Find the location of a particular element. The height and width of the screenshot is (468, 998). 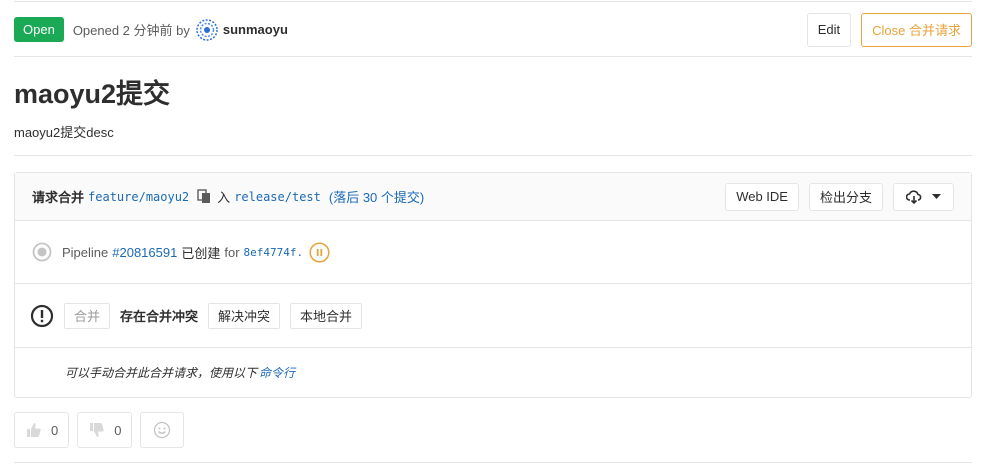

target-branch: release/test is located at coordinates (277, 197).